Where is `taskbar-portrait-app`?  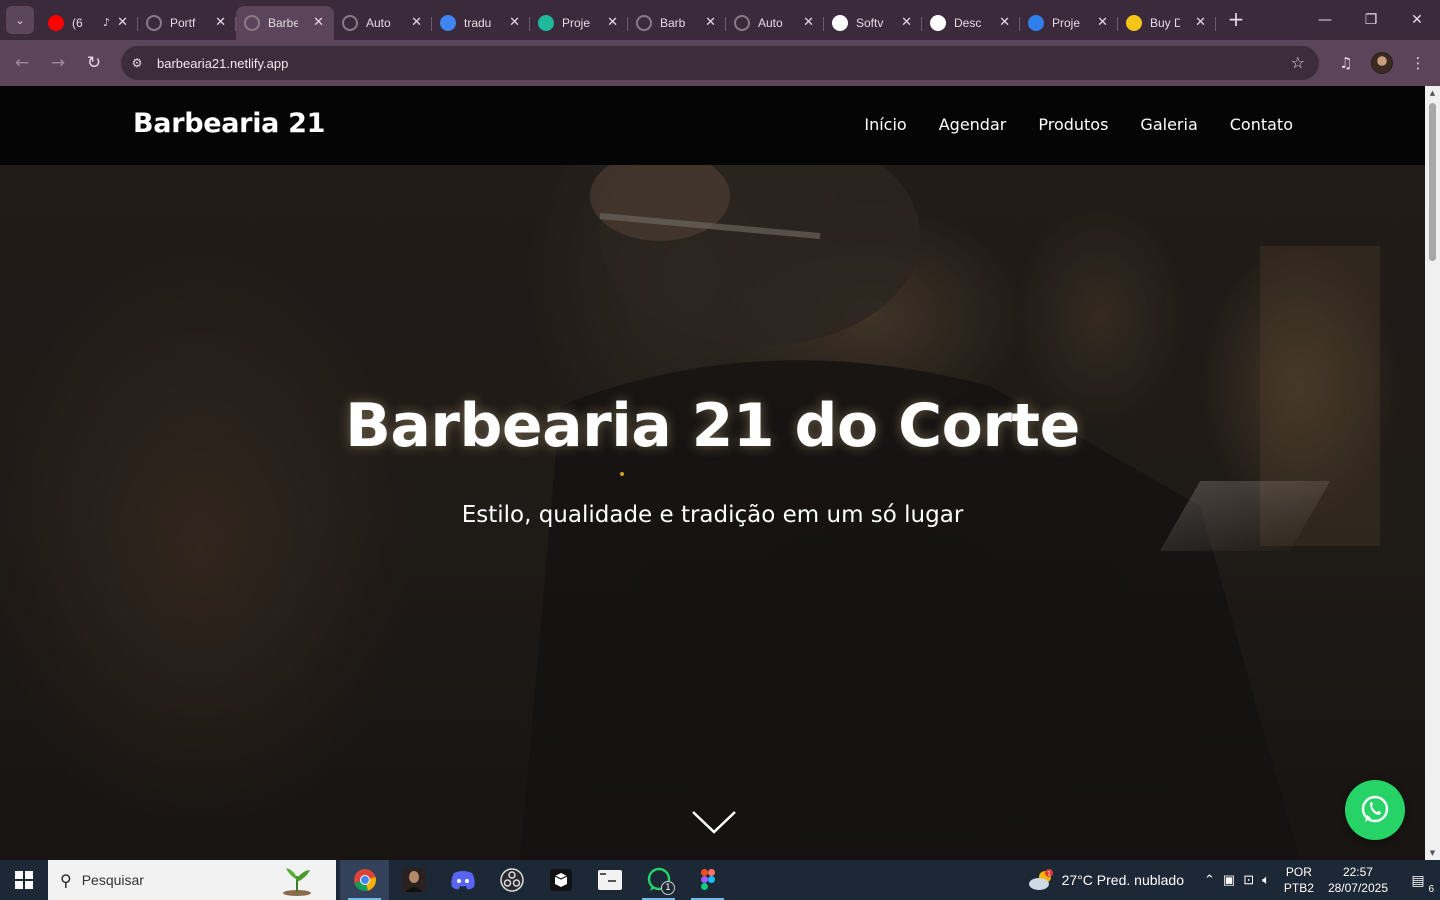 taskbar-portrait-app is located at coordinates (413, 880).